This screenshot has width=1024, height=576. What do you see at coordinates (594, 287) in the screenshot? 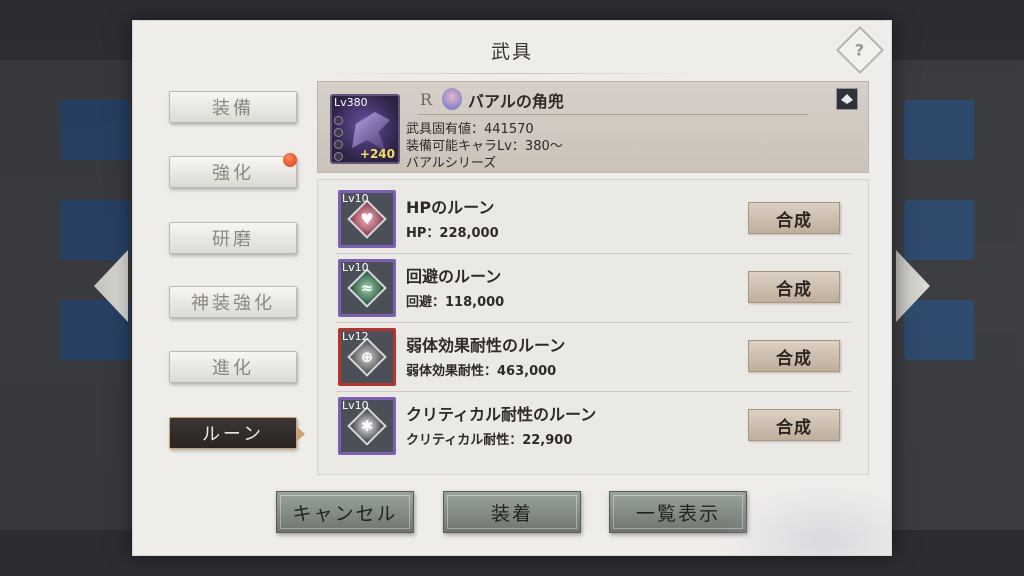
I see `list-item: ≈ Lv10 回避のルーン 回避：118,000 合成` at bounding box center [594, 287].